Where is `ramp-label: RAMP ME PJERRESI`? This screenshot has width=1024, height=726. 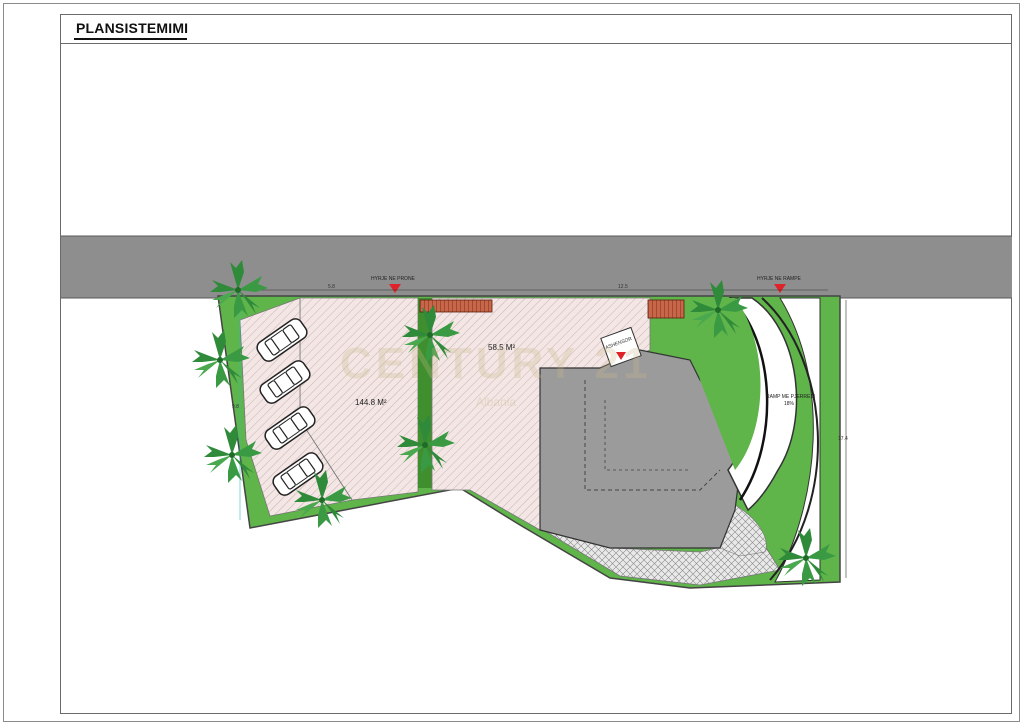 ramp-label: RAMP ME PJERRESI is located at coordinates (790, 397).